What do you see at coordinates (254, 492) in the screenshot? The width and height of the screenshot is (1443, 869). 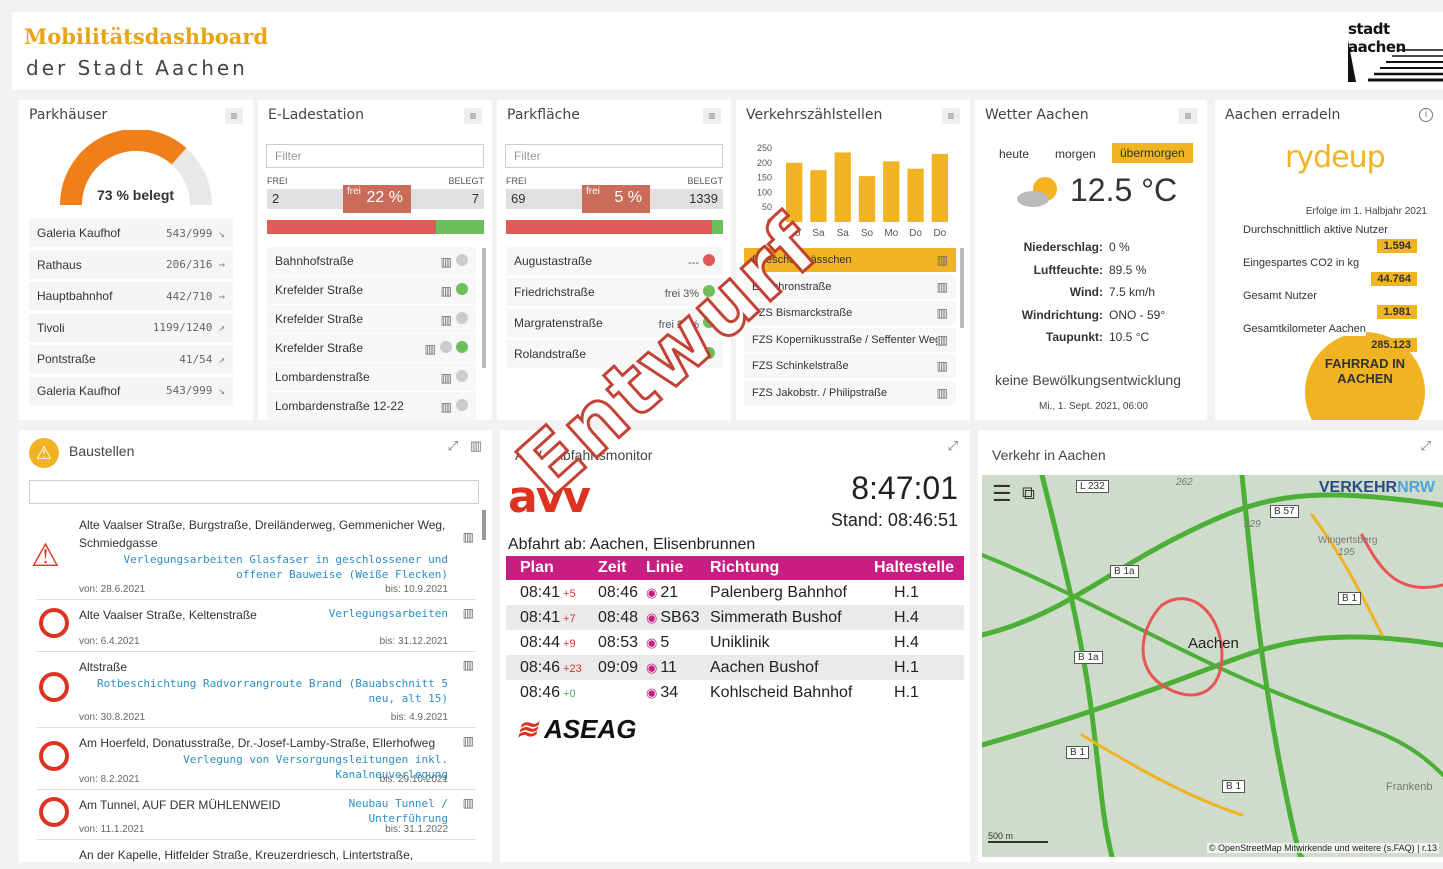 I see `search-input` at bounding box center [254, 492].